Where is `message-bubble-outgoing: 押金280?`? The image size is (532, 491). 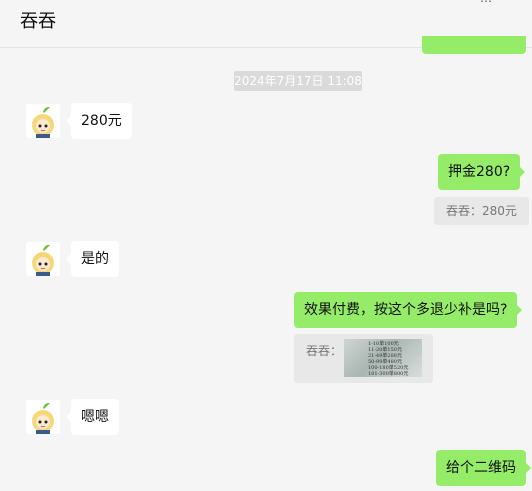 message-bubble-outgoing: 押金280? is located at coordinates (482, 172).